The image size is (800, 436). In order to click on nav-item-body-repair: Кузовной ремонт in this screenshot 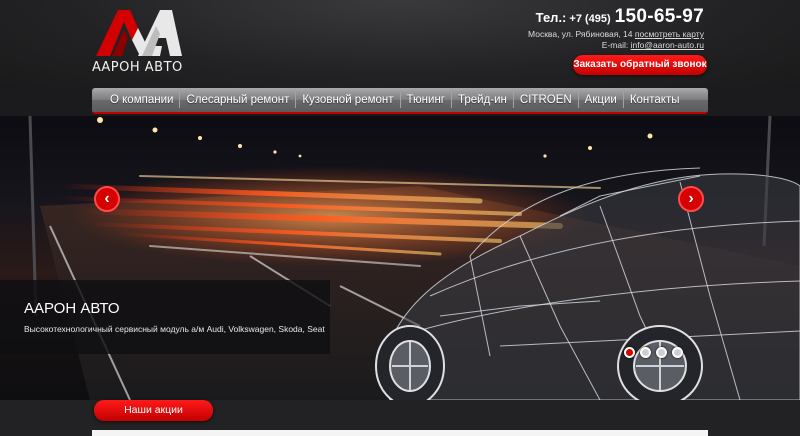, I will do `click(347, 100)`.